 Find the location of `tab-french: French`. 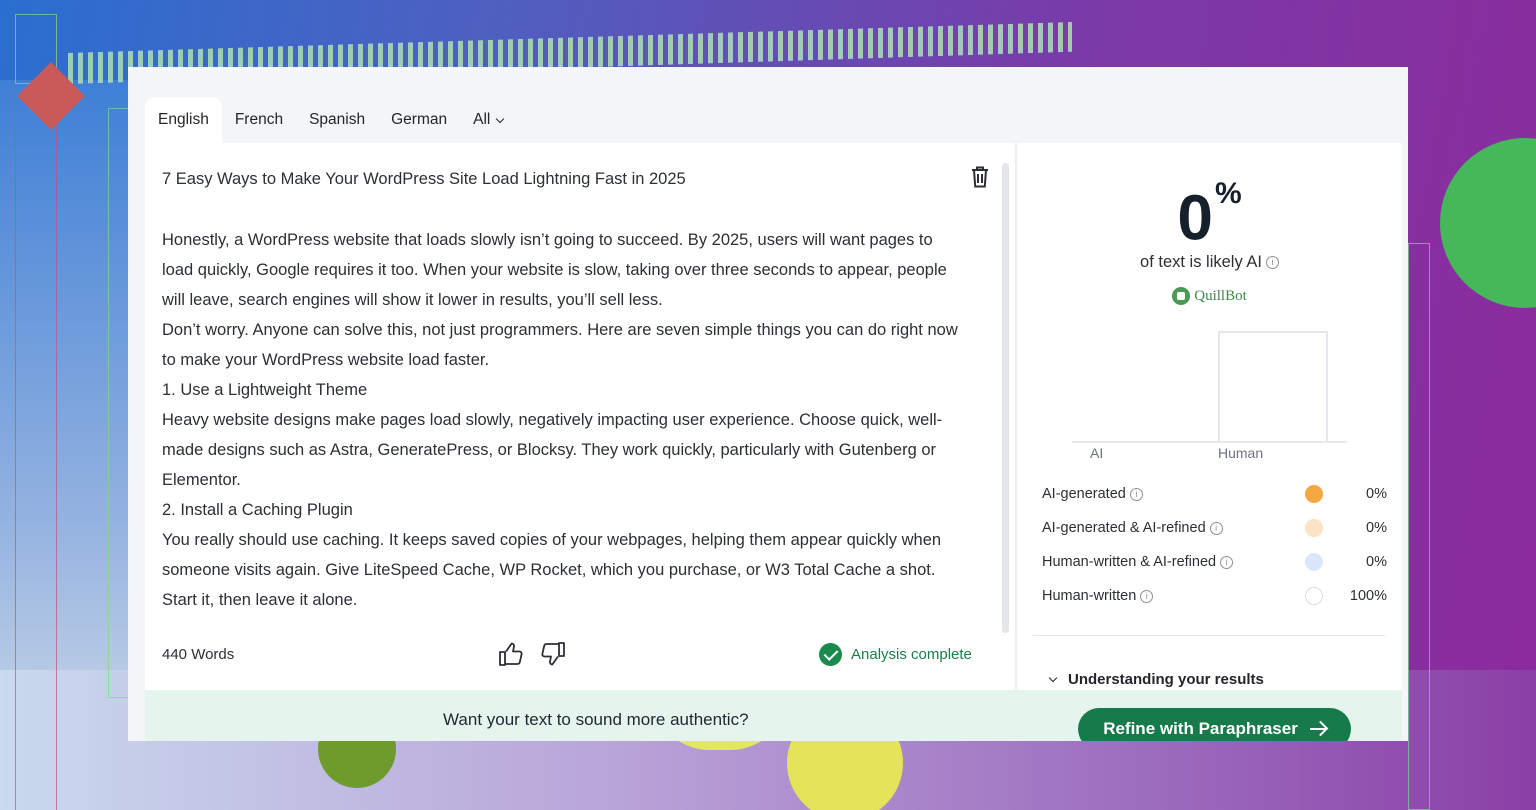

tab-french: French is located at coordinates (259, 120).